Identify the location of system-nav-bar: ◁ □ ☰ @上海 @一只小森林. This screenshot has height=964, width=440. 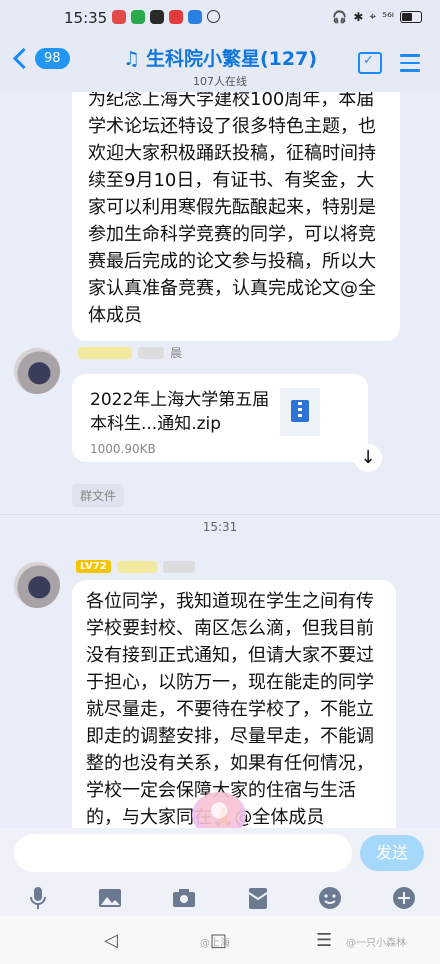
(220, 940).